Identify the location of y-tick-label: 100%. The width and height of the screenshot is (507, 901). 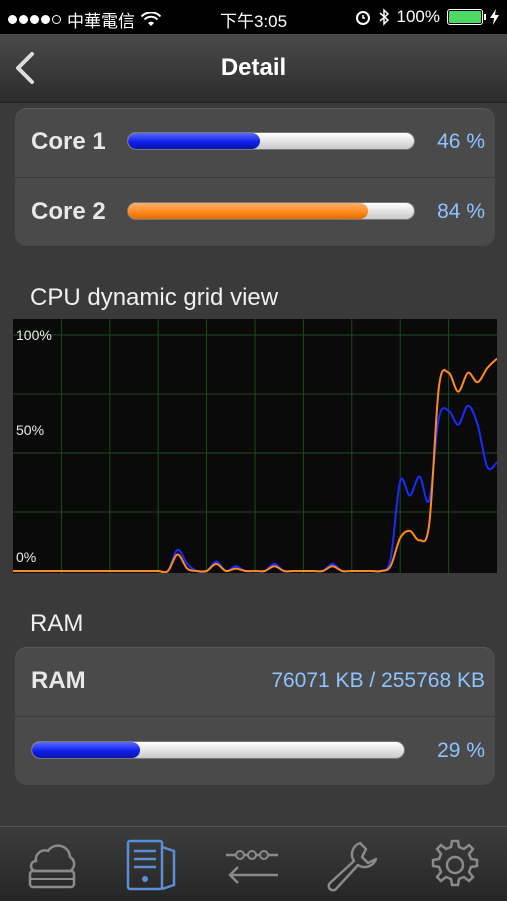
(34, 335).